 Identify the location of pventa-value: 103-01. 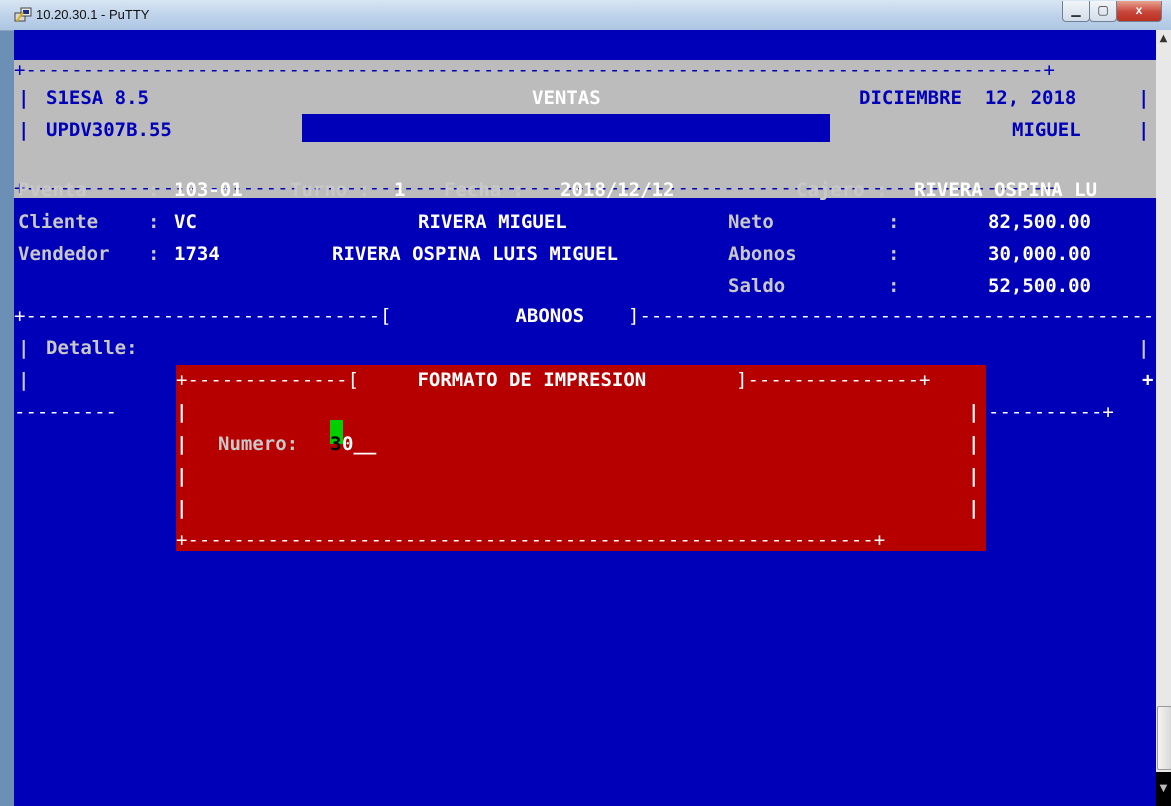
(208, 190).